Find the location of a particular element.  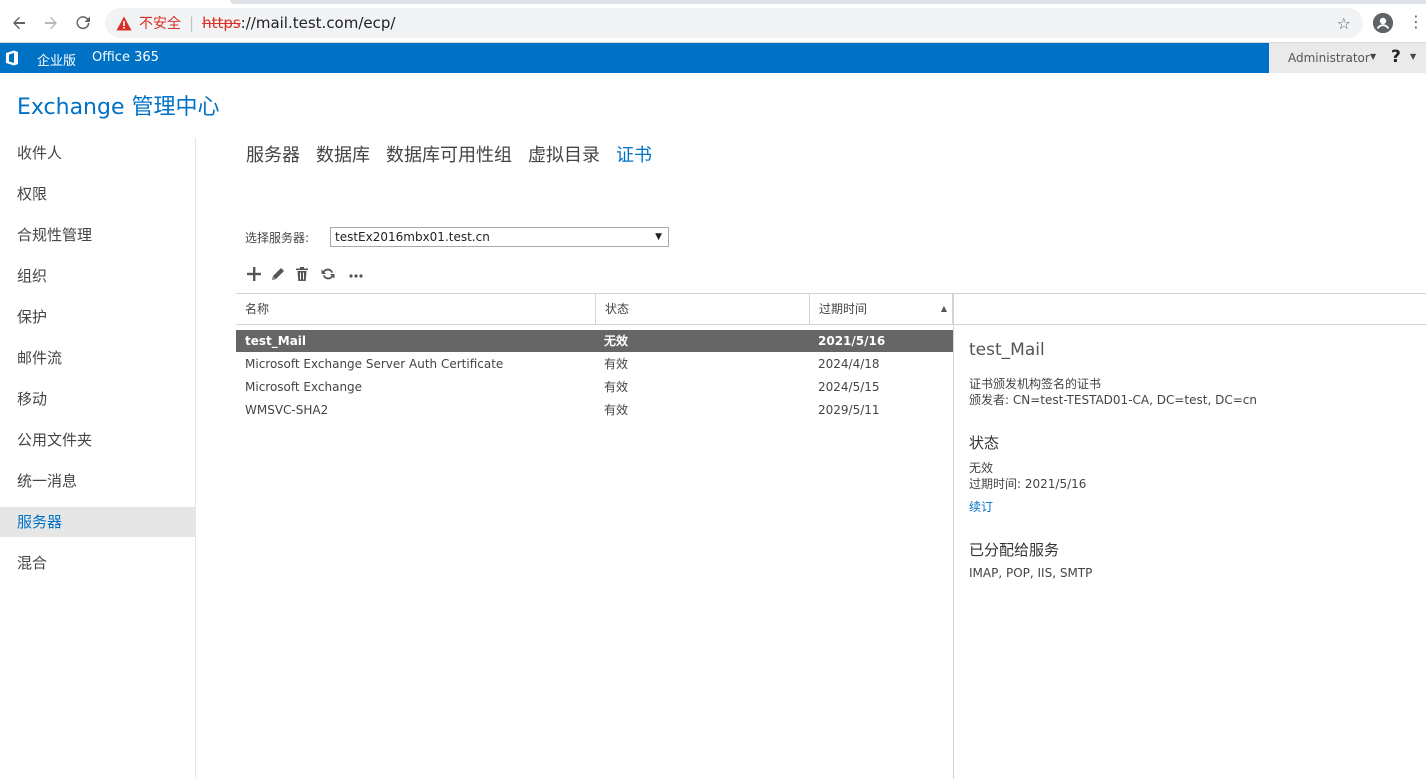

nav-item-servers: 服务器 is located at coordinates (98, 522).